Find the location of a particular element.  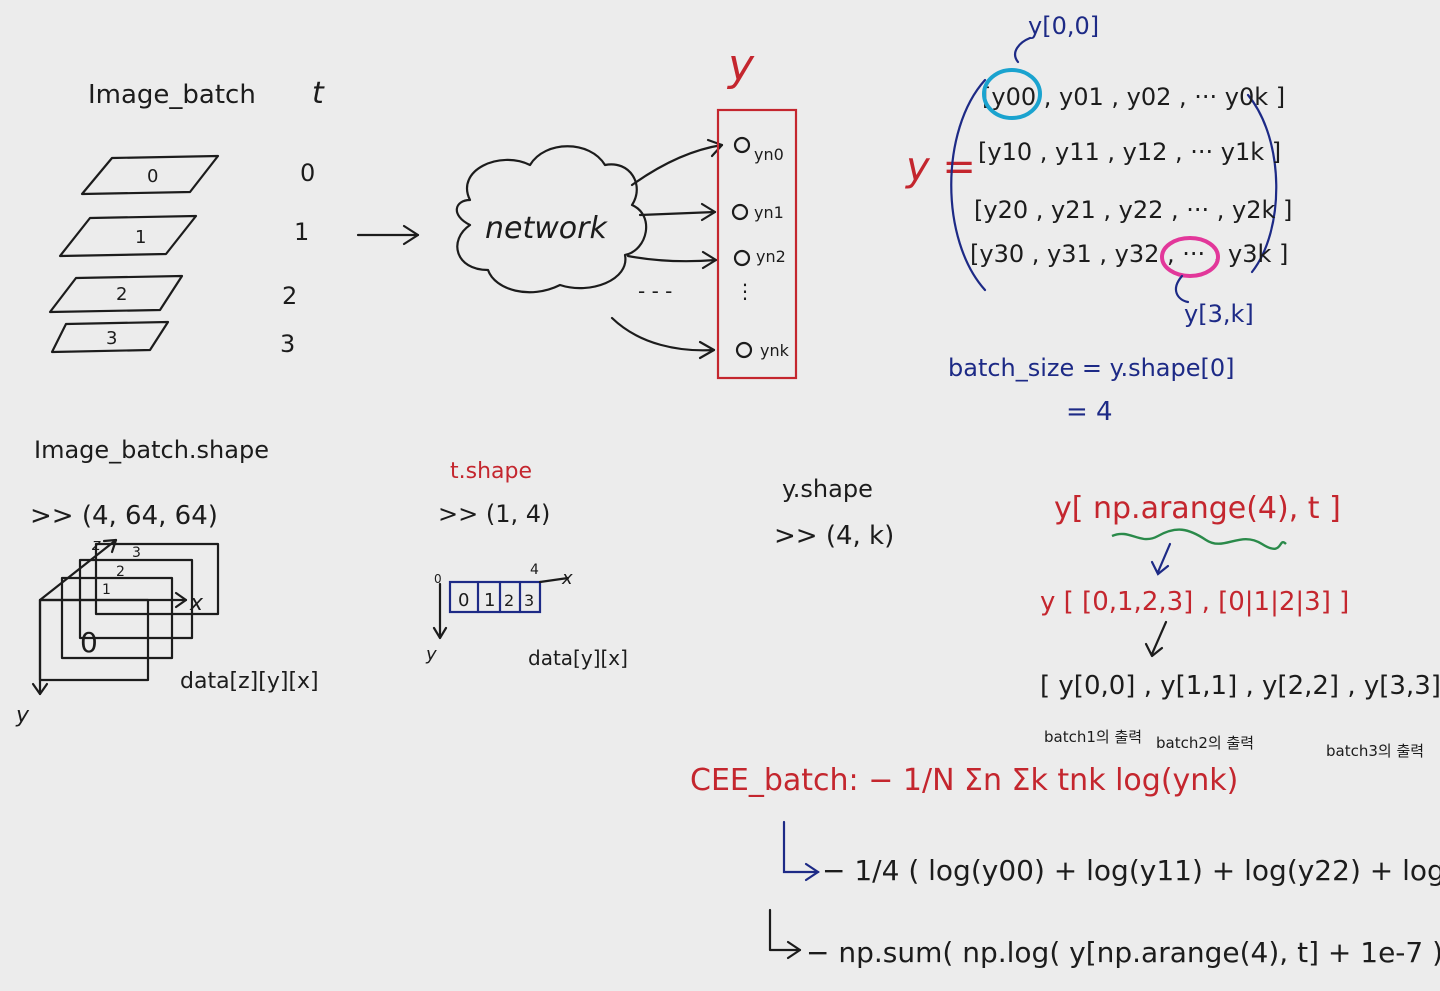

cube-axis-x: x is located at coordinates (196, 603).